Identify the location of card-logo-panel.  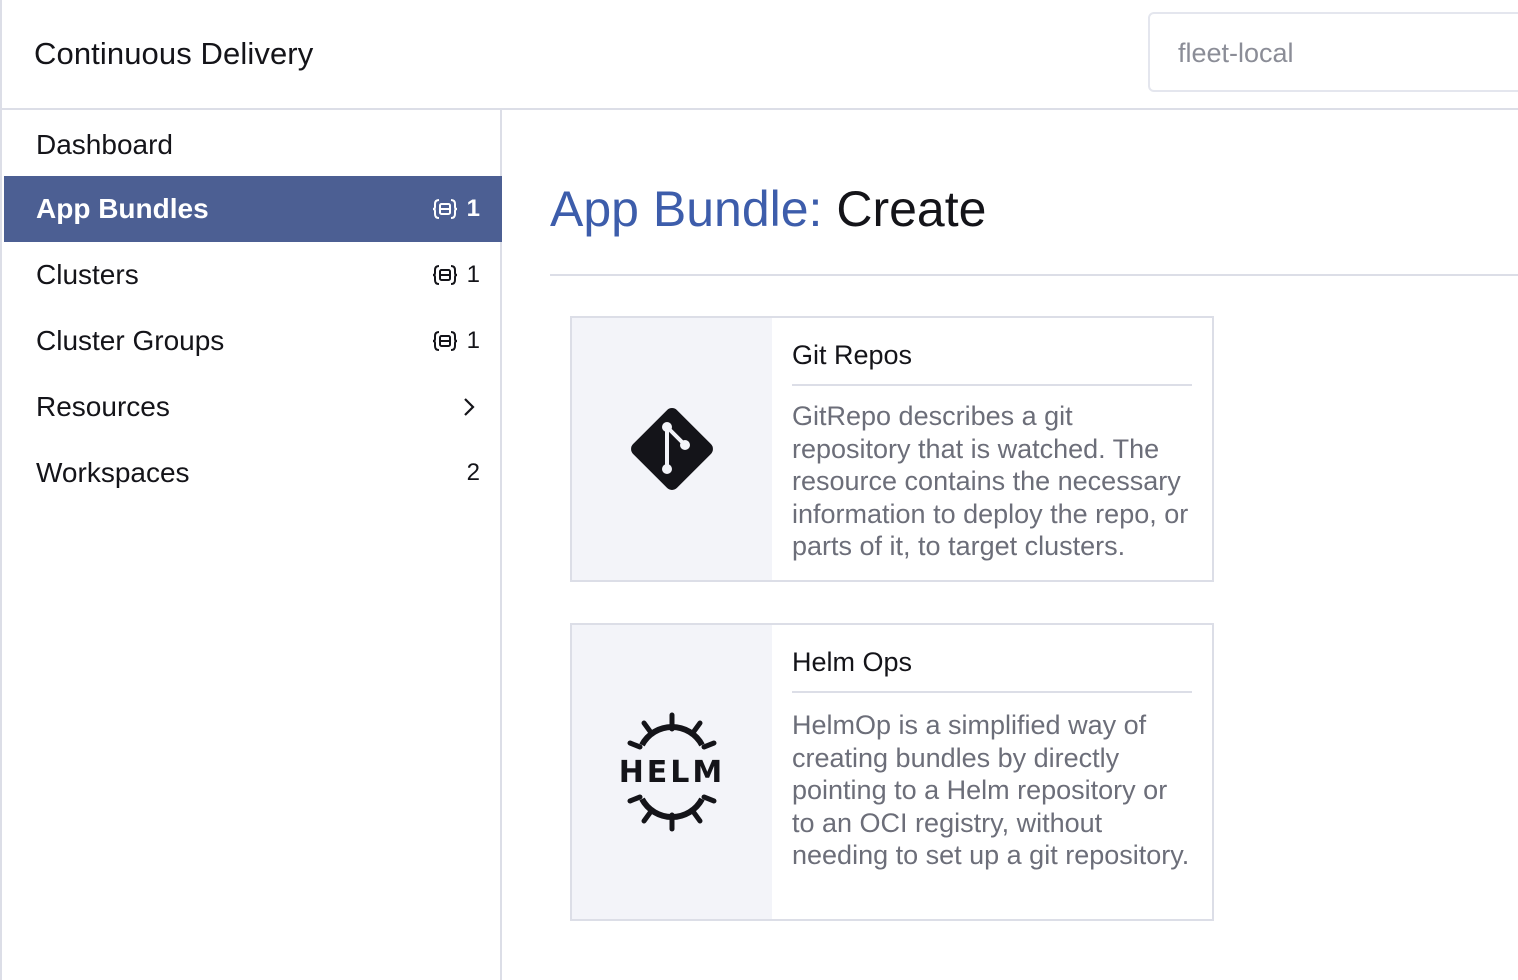
(672, 449).